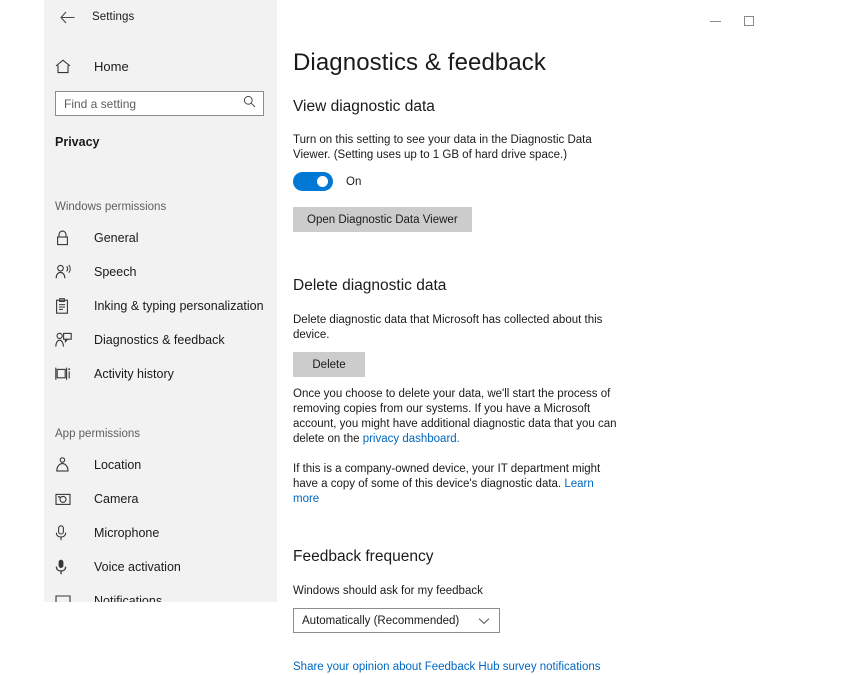  What do you see at coordinates (382, 219) in the screenshot?
I see `open-diagnostic-data-viewer-button: Open Diagnostic Data Viewer` at bounding box center [382, 219].